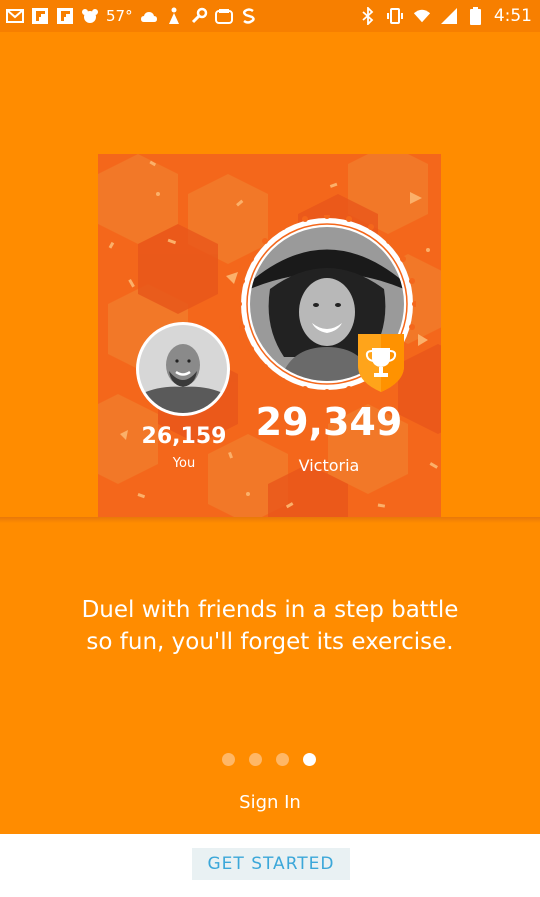 The image size is (540, 897). What do you see at coordinates (223, 16) in the screenshot?
I see `app-icon` at bounding box center [223, 16].